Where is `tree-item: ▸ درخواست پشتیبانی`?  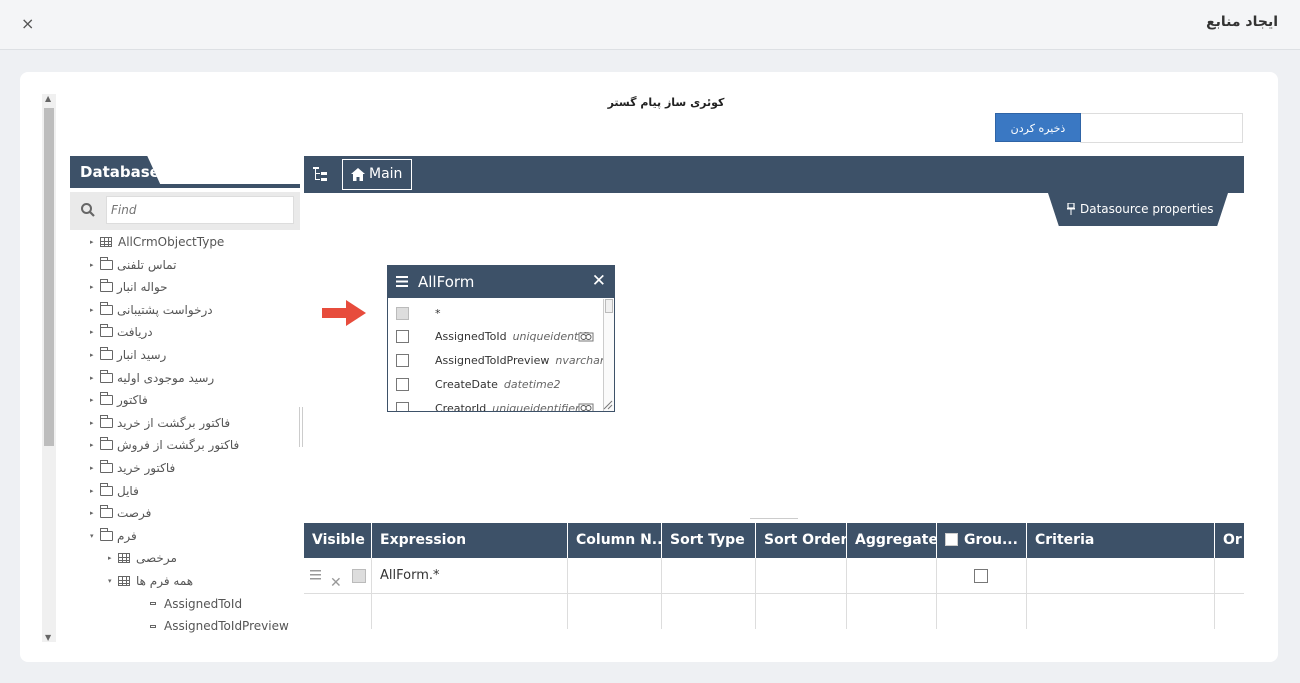 tree-item: ▸ درخواست پشتیبانی is located at coordinates (151, 310).